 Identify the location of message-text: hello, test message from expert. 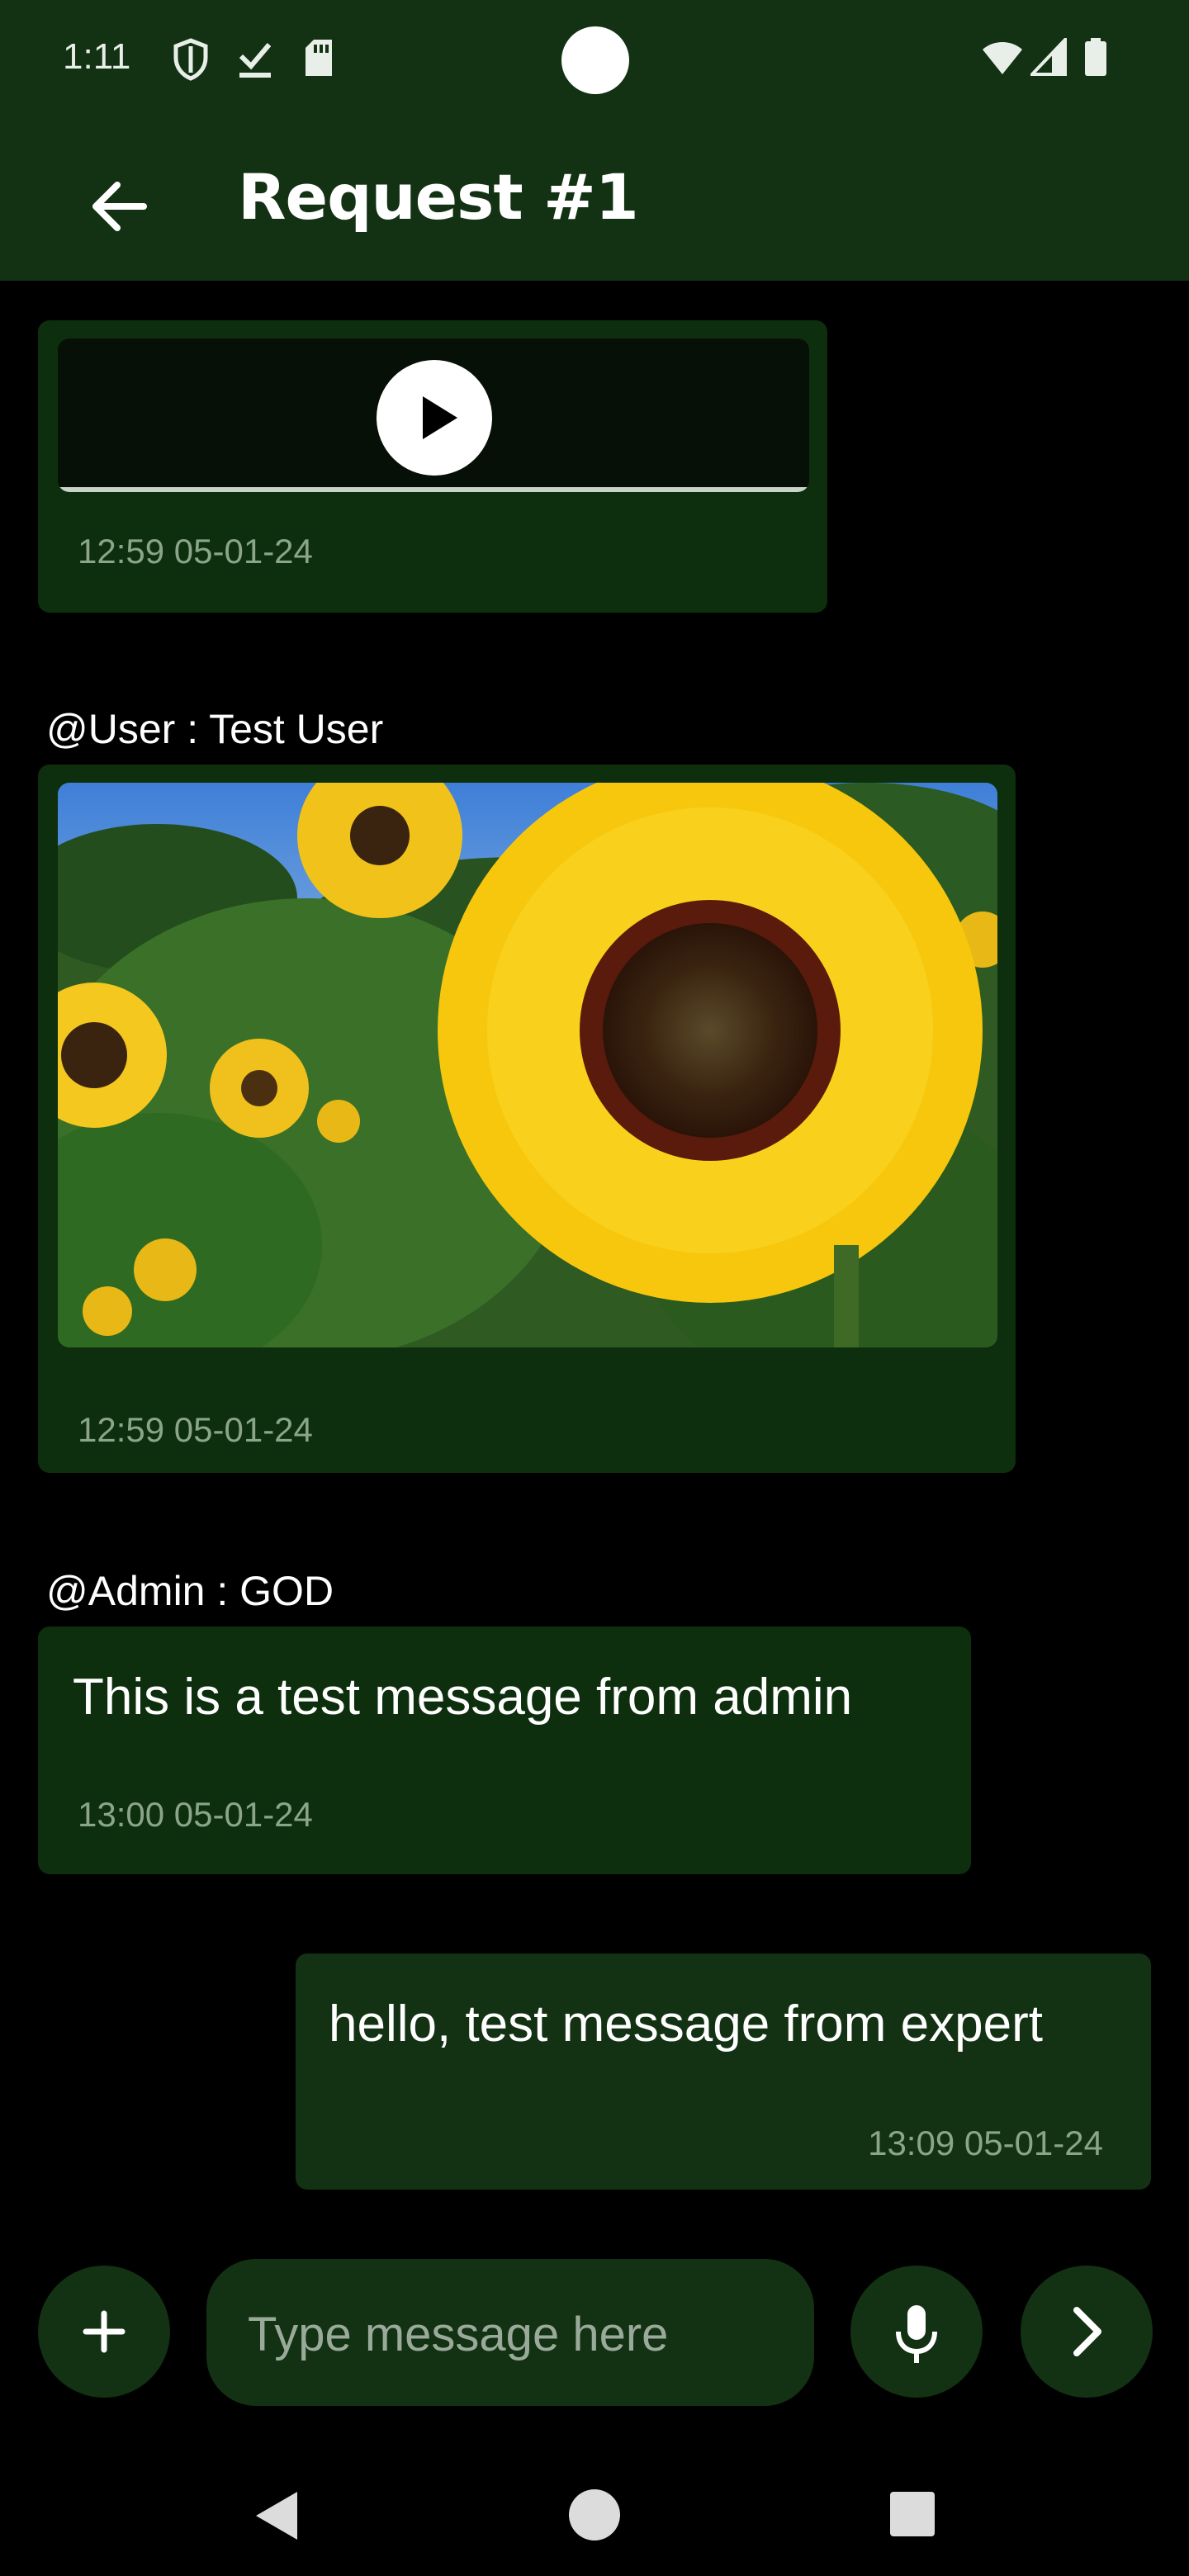
(686, 2024).